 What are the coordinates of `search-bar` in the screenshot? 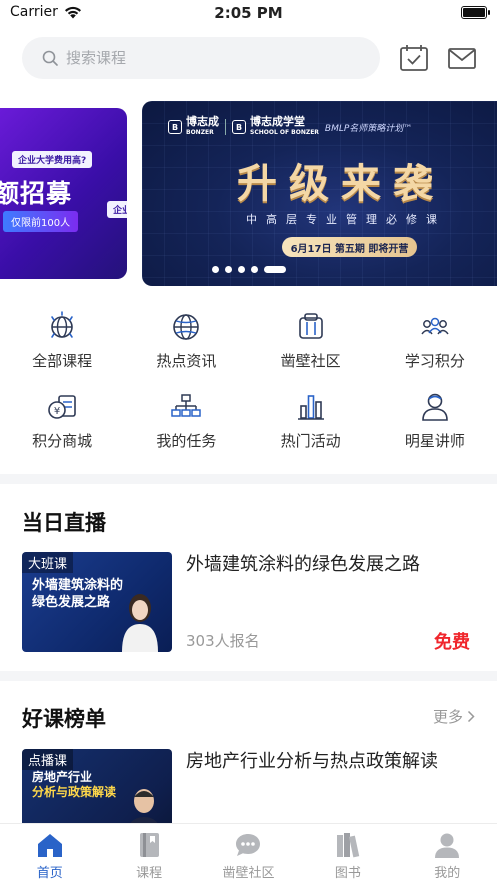 It's located at (201, 58).